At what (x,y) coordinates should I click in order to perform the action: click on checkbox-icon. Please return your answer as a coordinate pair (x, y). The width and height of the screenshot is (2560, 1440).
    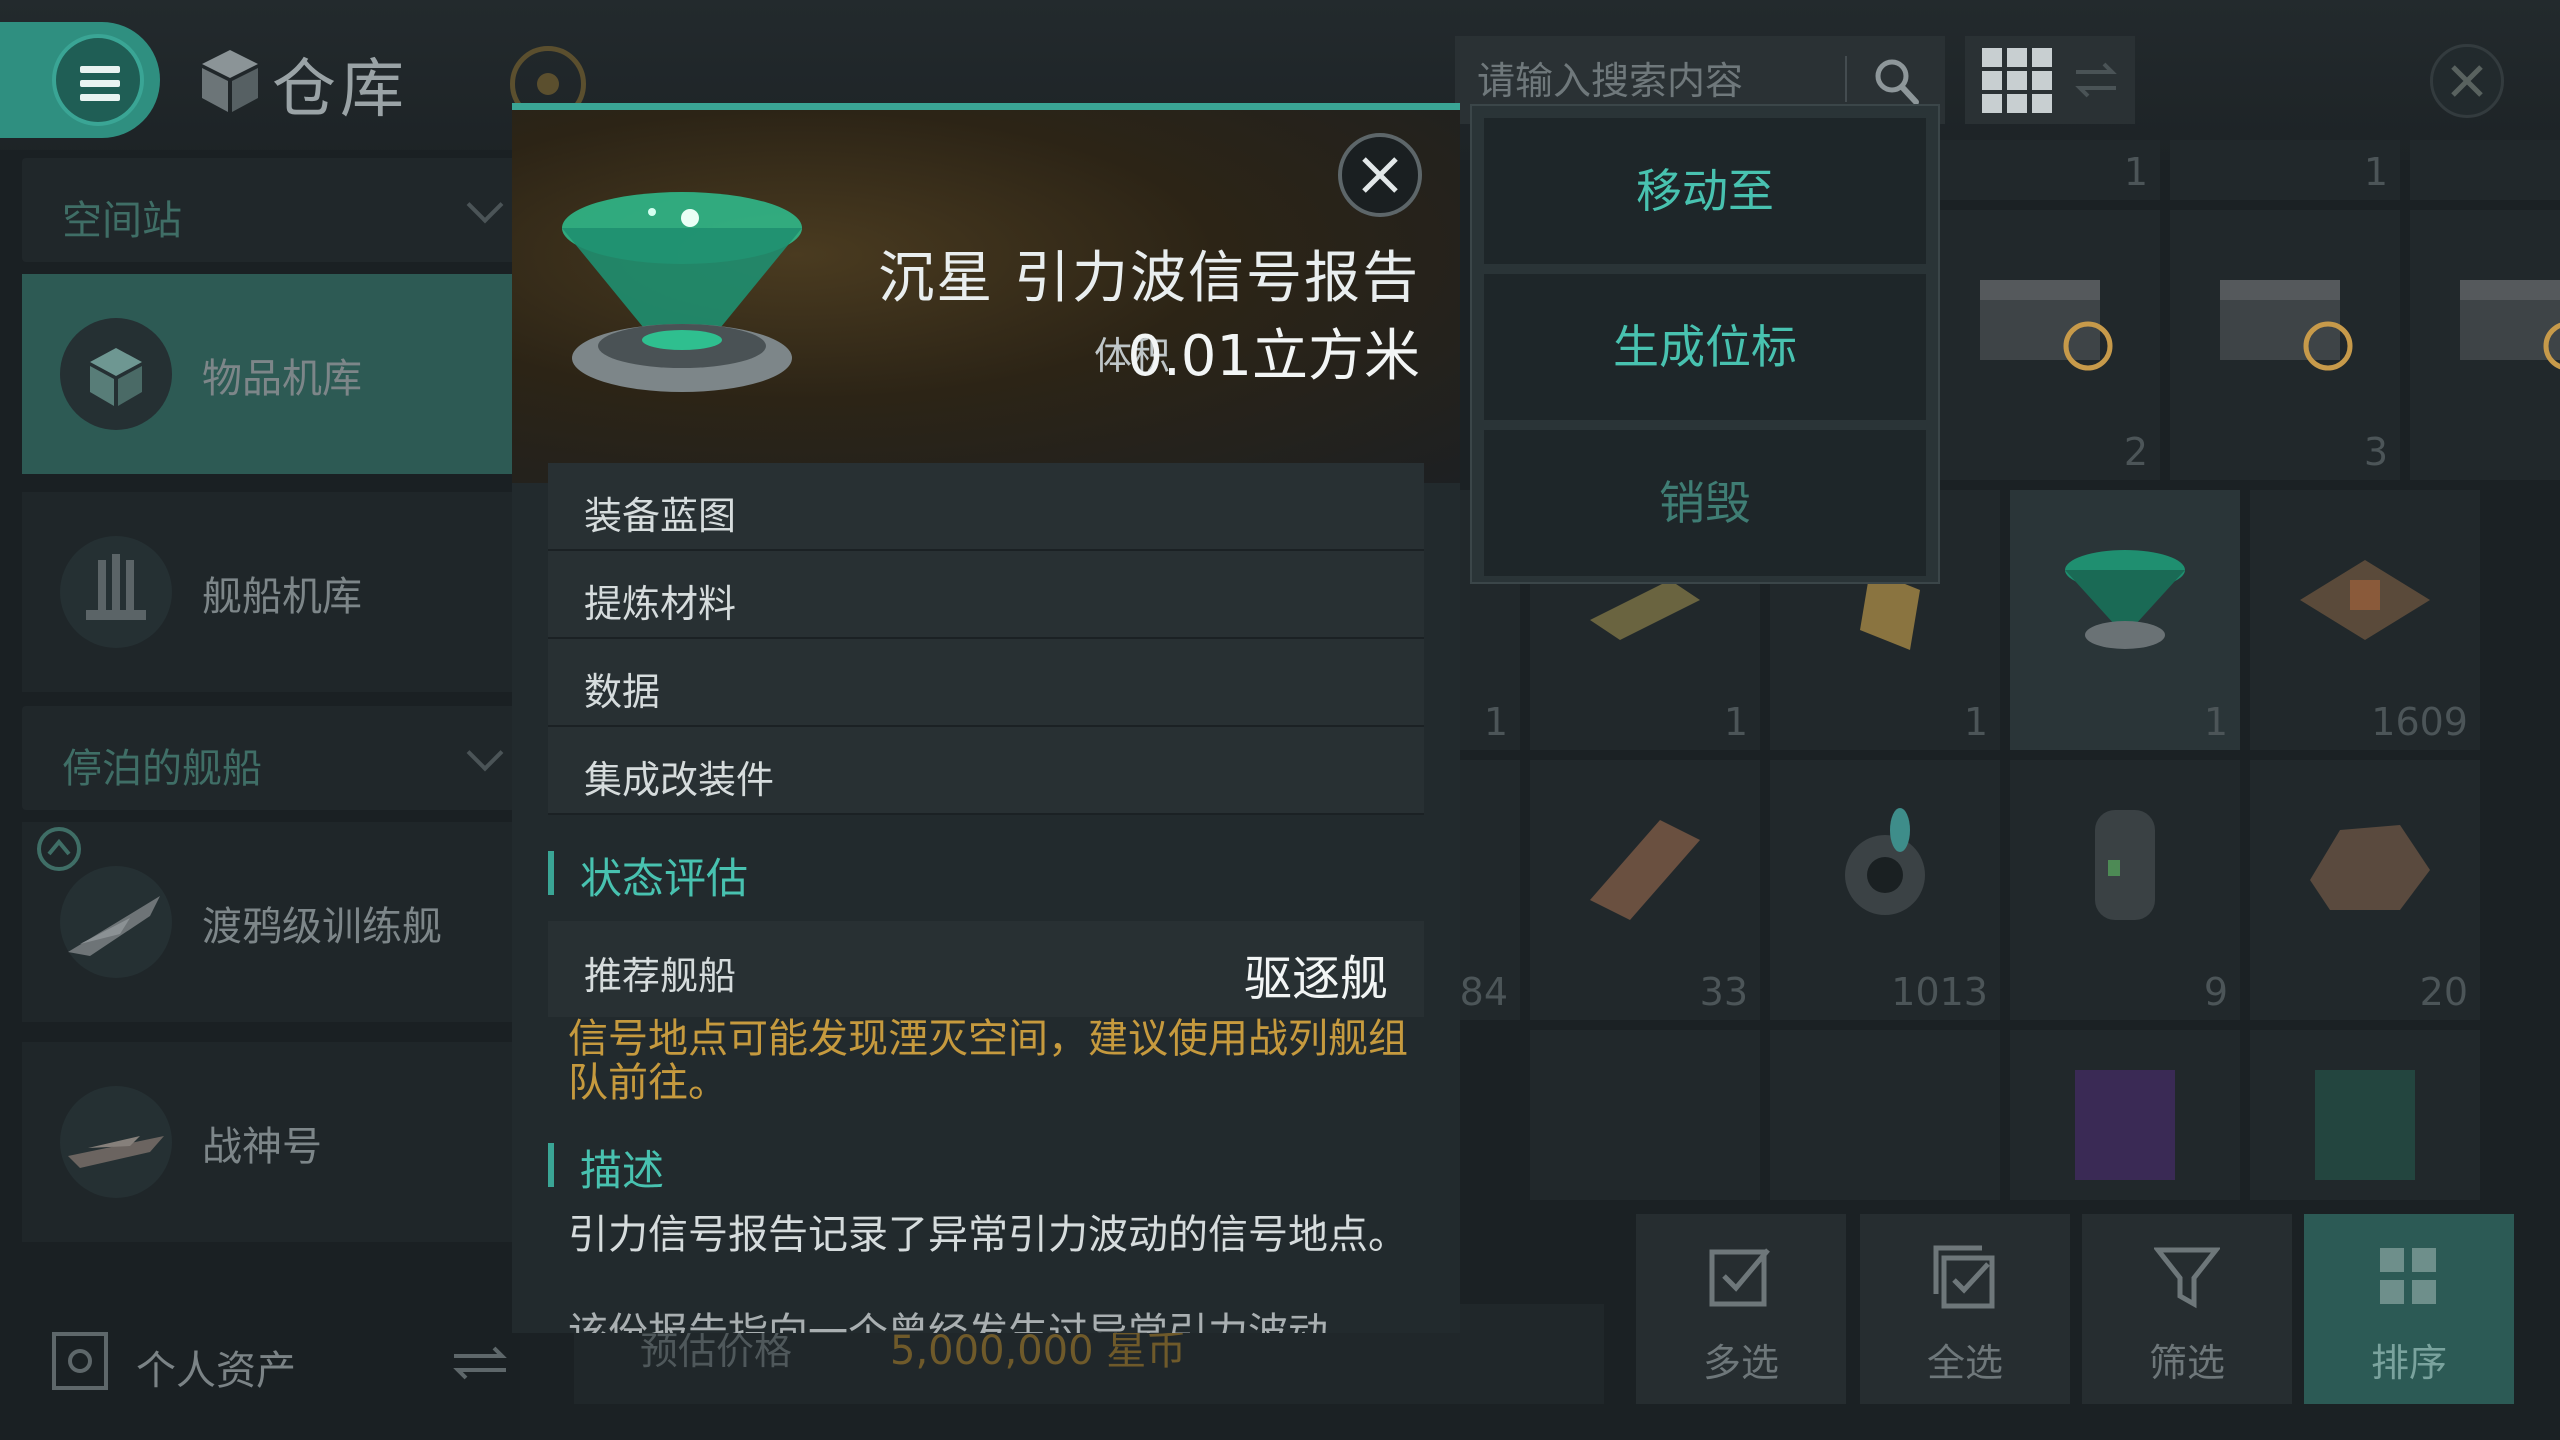
    Looking at the image, I should click on (1739, 1277).